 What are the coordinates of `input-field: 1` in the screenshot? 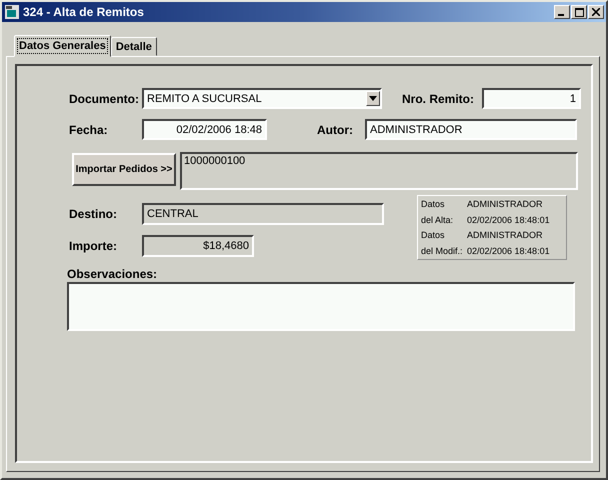 It's located at (531, 98).